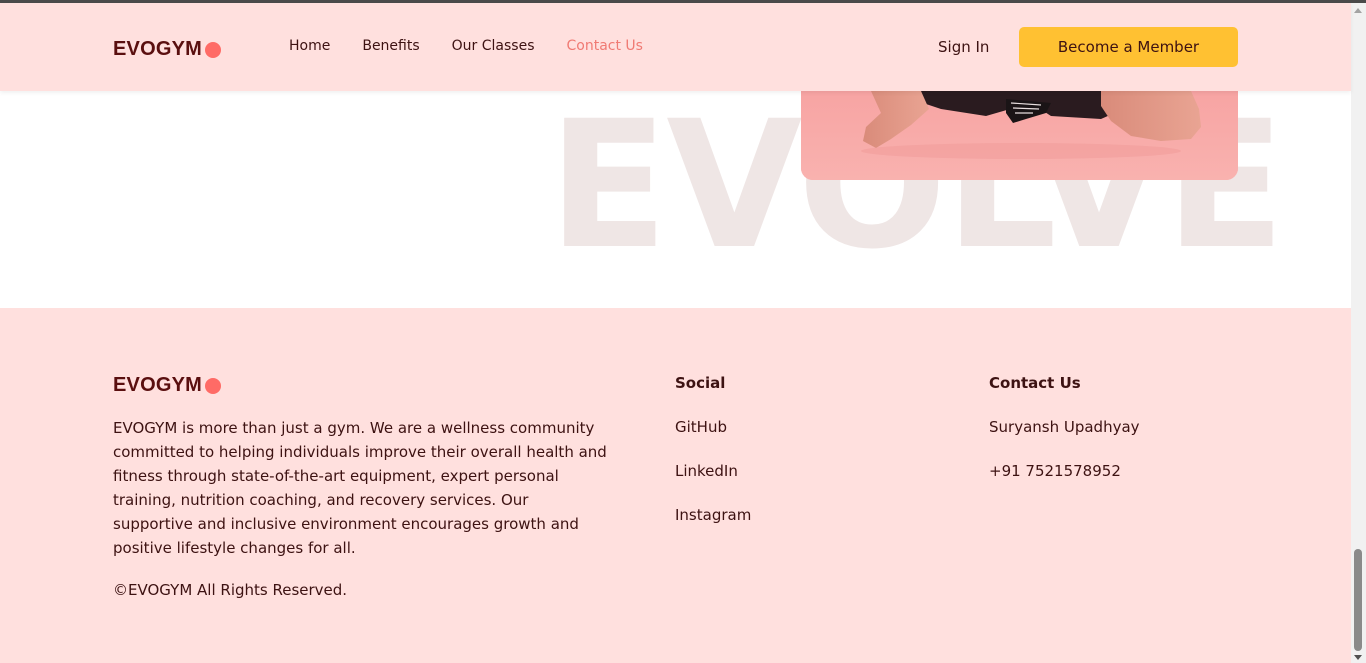 The height and width of the screenshot is (663, 1366). What do you see at coordinates (213, 385) in the screenshot?
I see `footer-logo-dot-icon` at bounding box center [213, 385].